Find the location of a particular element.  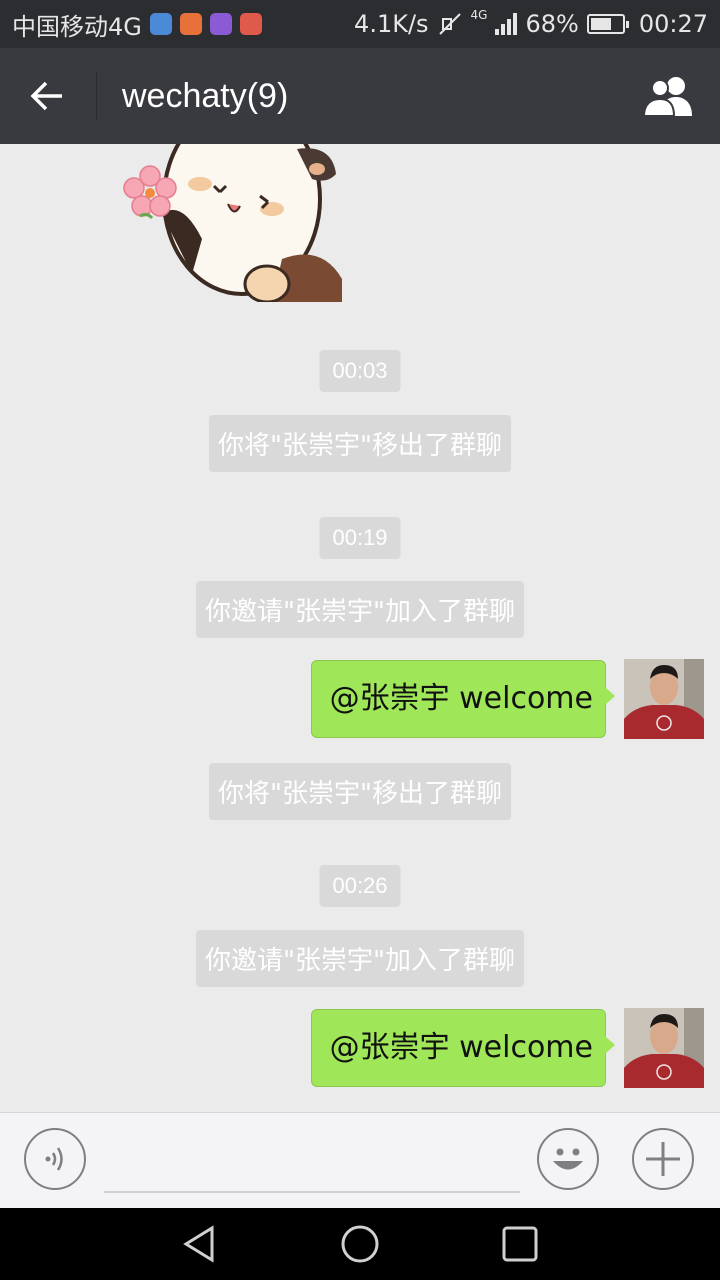

nav-home-icon is located at coordinates (360, 1244).